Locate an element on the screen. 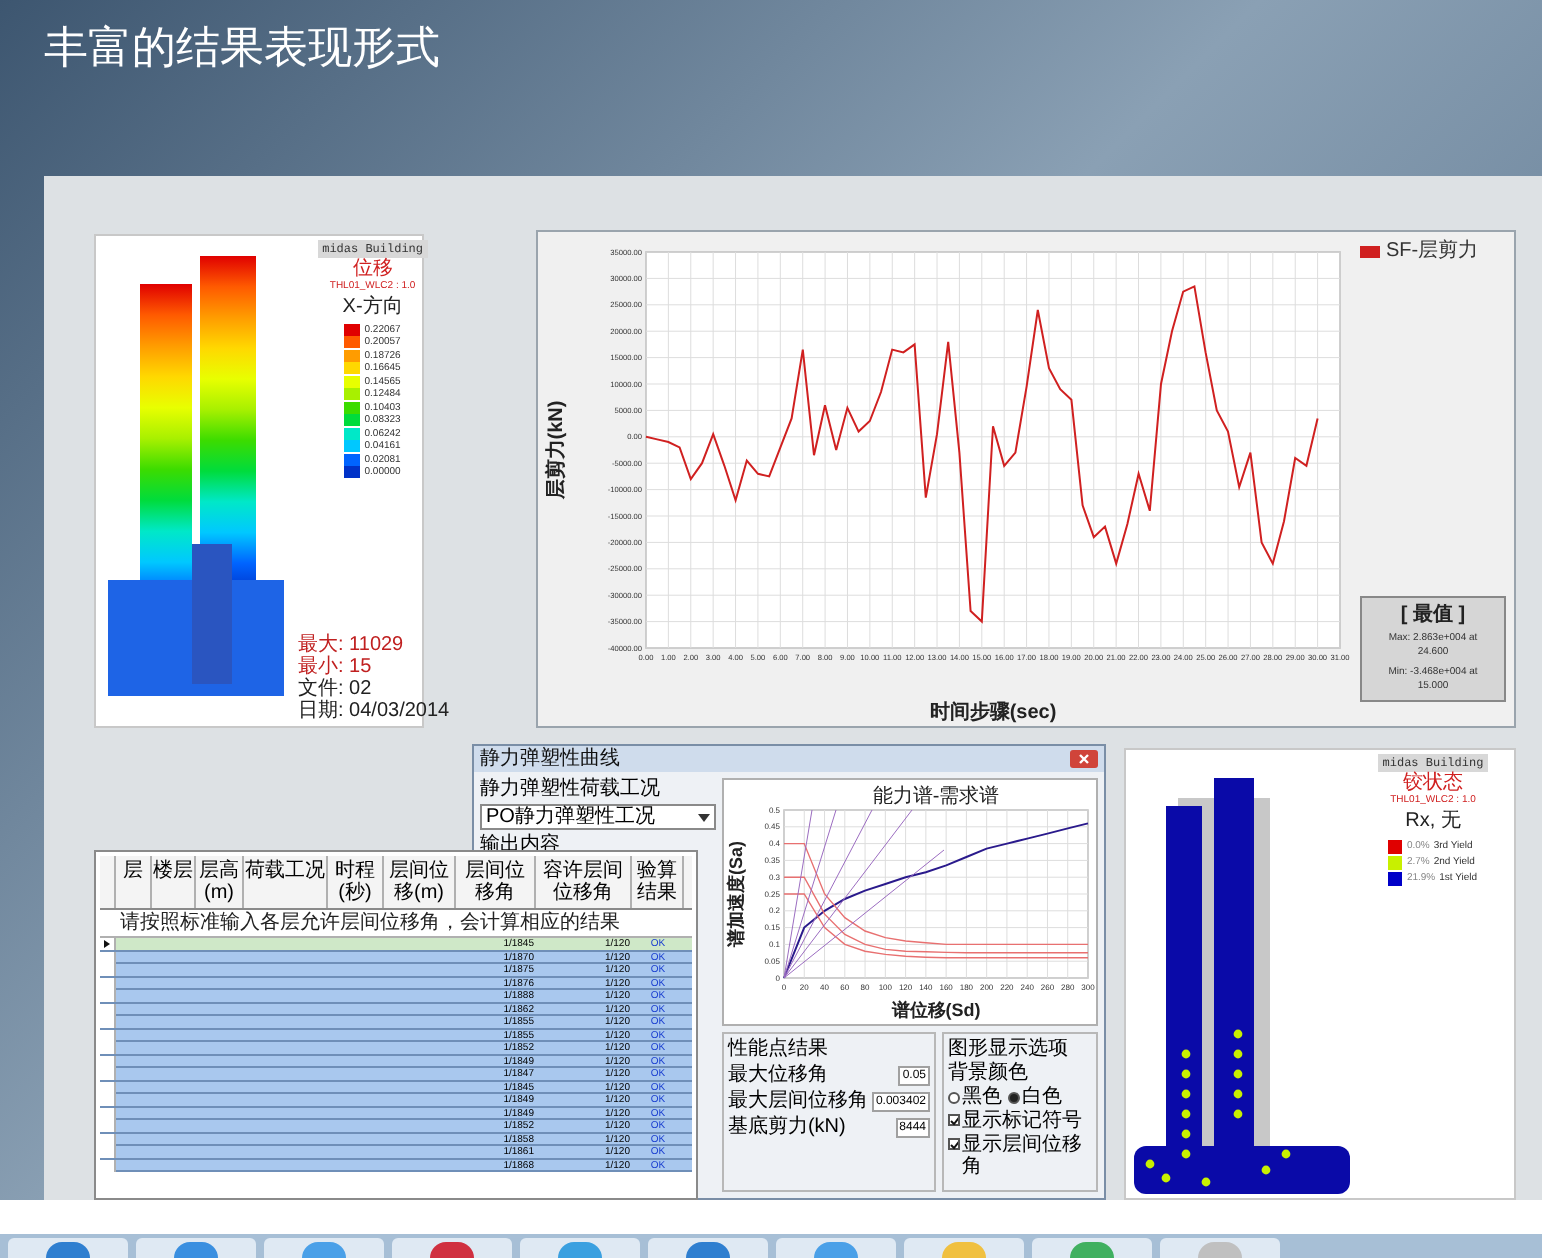  info-text: 最小: 15 is located at coordinates (335, 667).